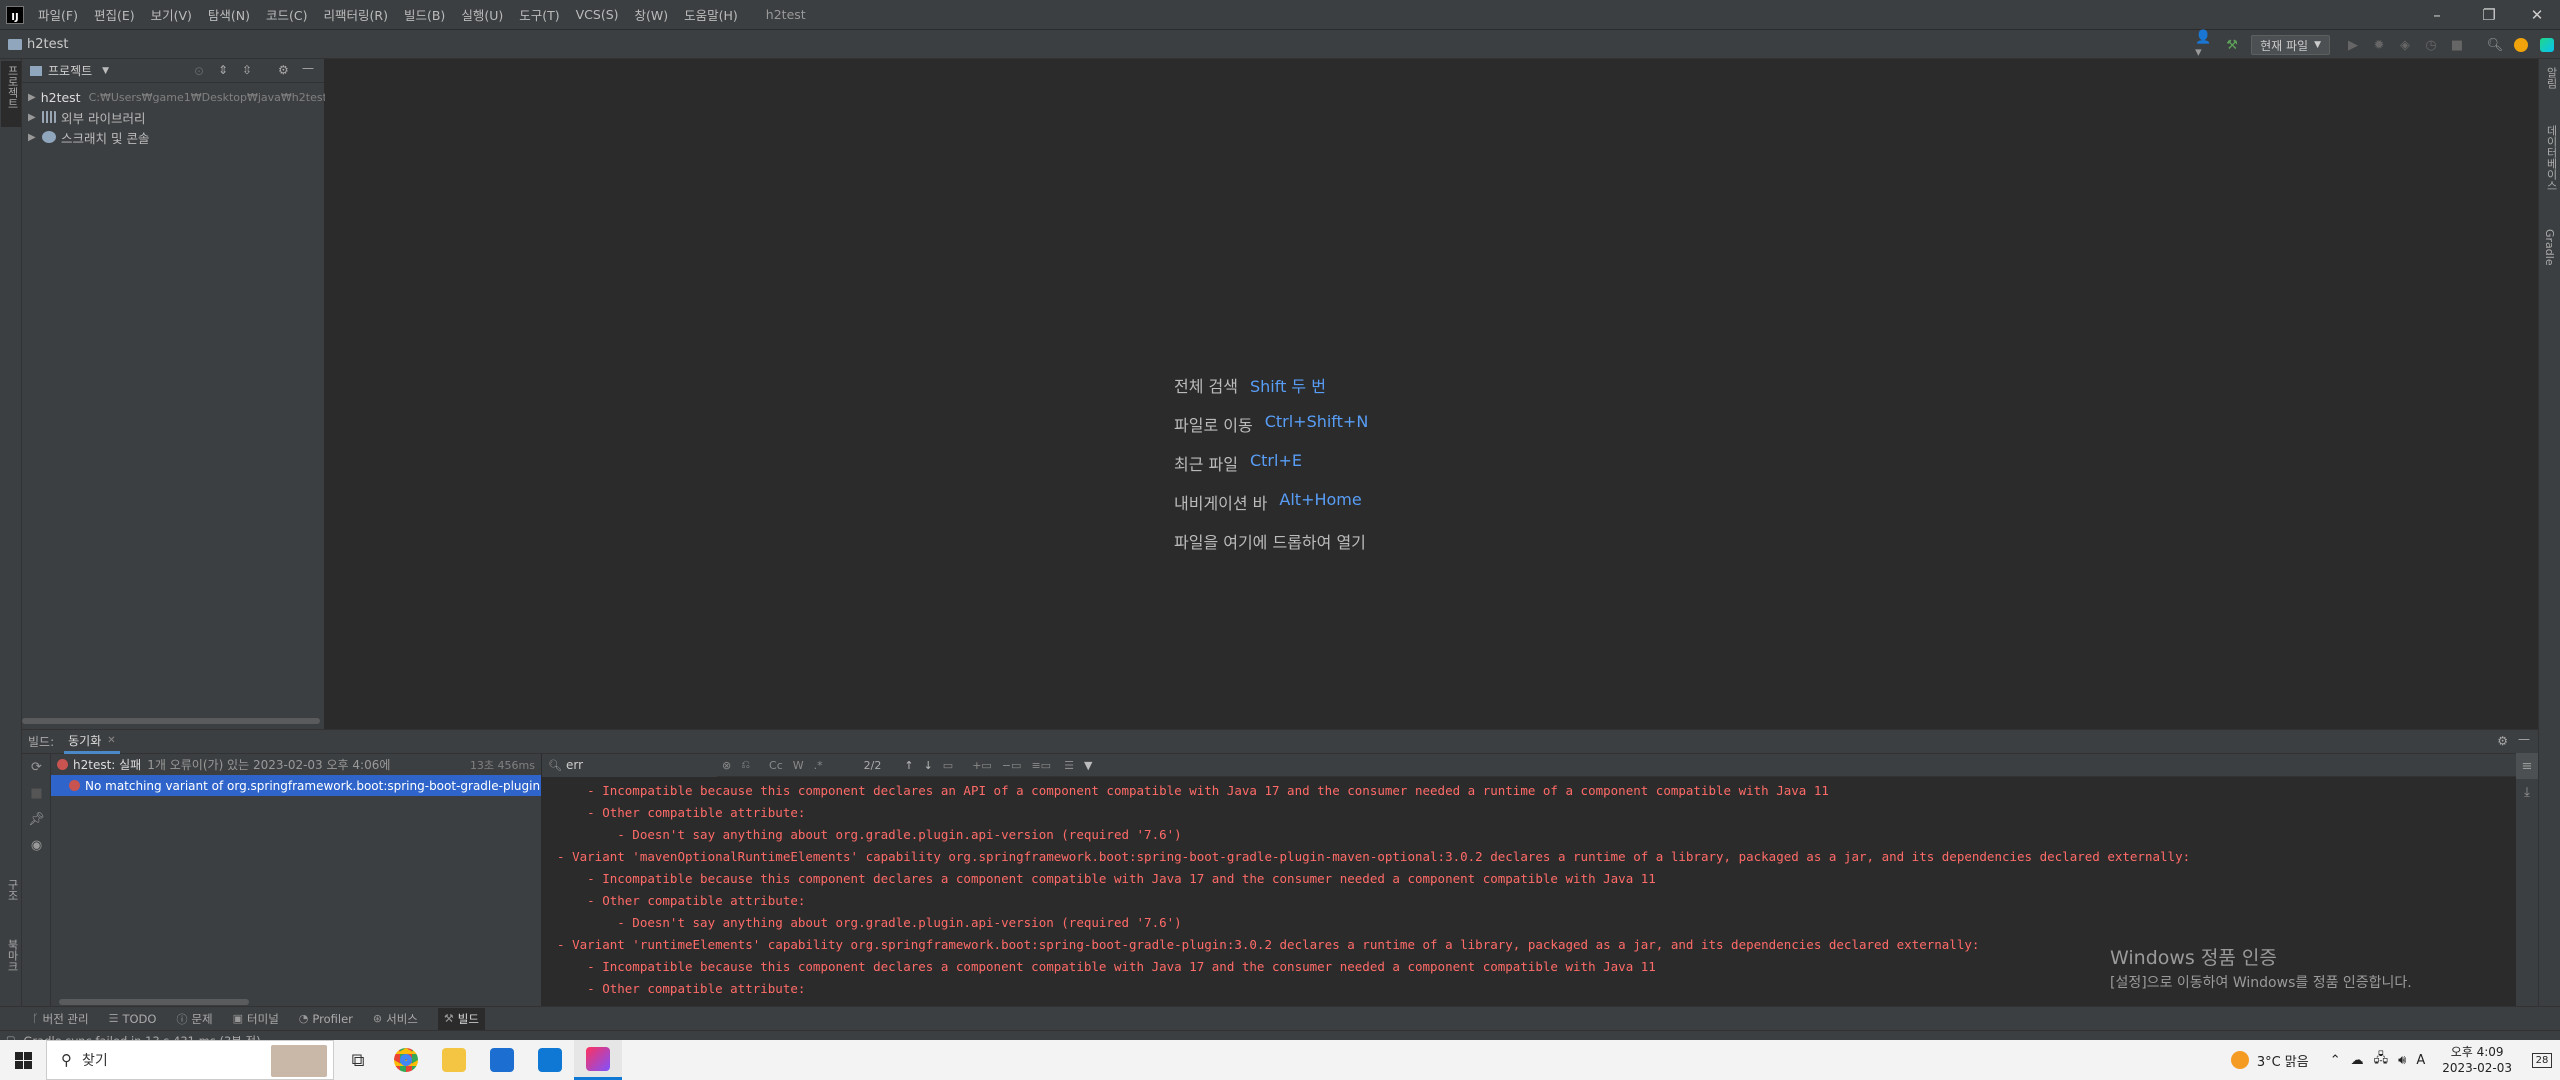 The height and width of the screenshot is (1080, 2560). What do you see at coordinates (286, 14) in the screenshot?
I see `menu-code: 코드(C)` at bounding box center [286, 14].